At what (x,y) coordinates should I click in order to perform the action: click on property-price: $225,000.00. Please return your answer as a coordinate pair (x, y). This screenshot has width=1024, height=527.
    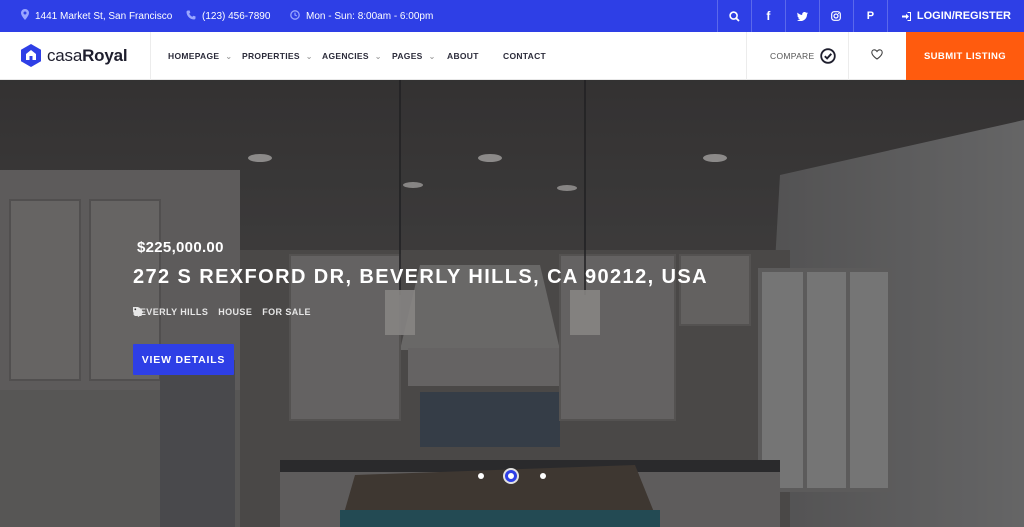
    Looking at the image, I should click on (180, 247).